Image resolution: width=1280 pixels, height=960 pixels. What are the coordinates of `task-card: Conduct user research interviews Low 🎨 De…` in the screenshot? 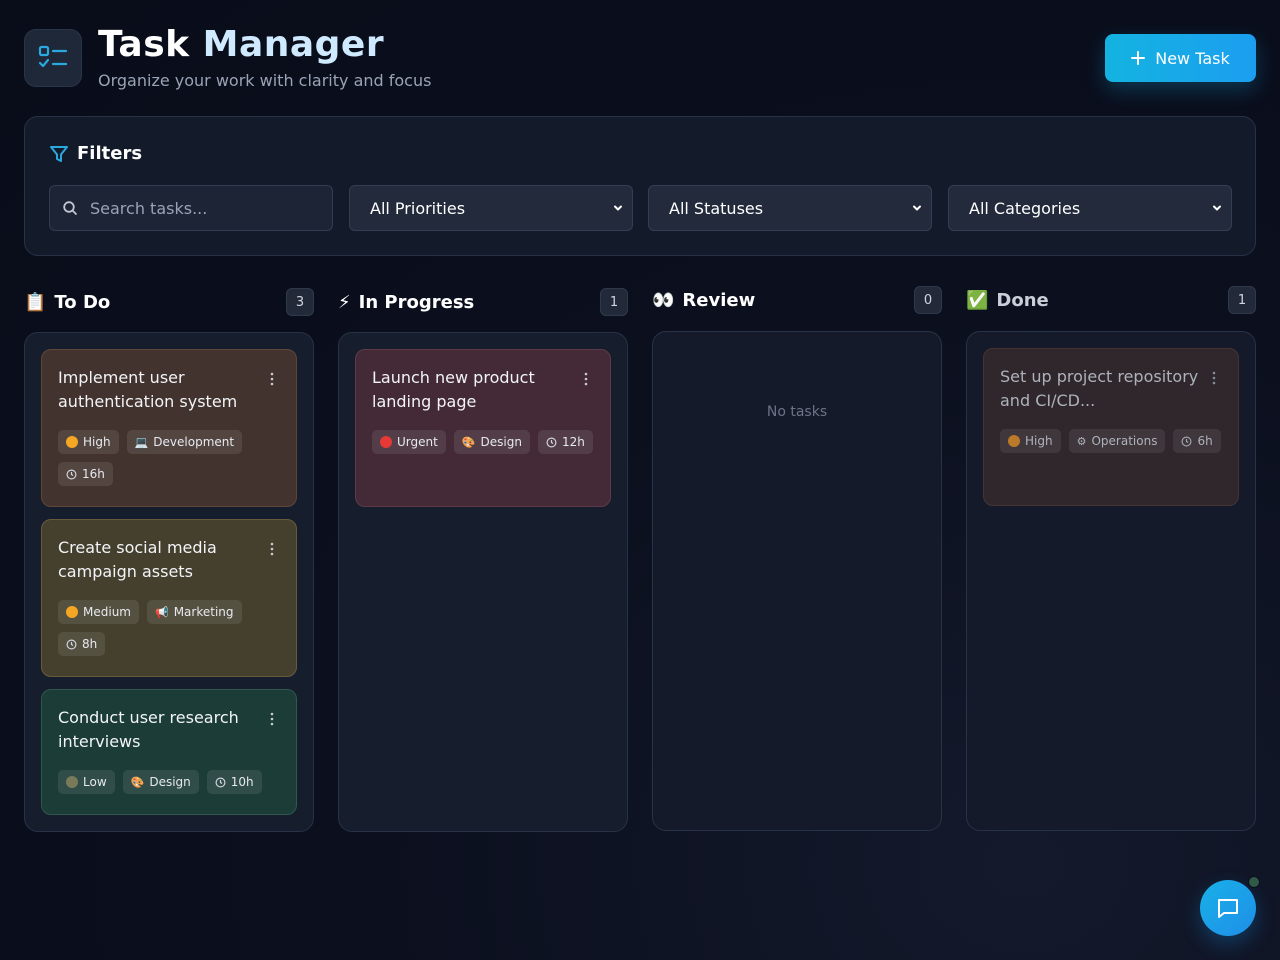 It's located at (169, 752).